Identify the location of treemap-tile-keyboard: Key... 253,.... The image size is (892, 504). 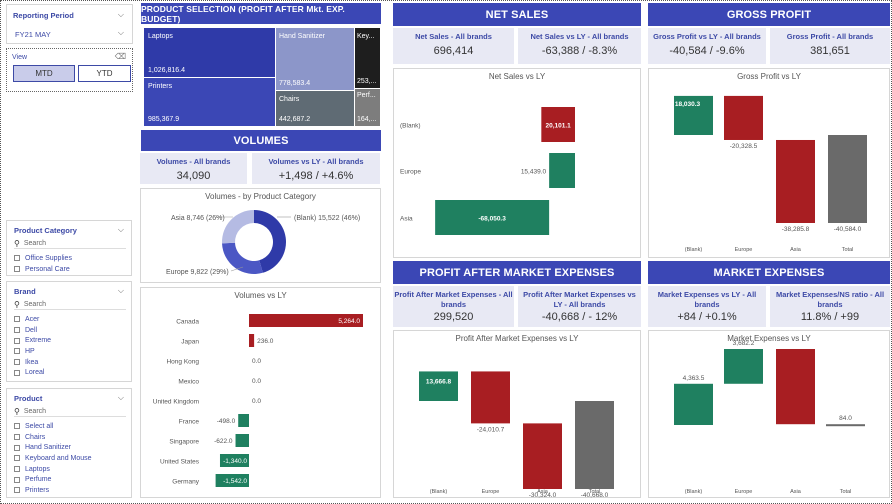
(367, 58).